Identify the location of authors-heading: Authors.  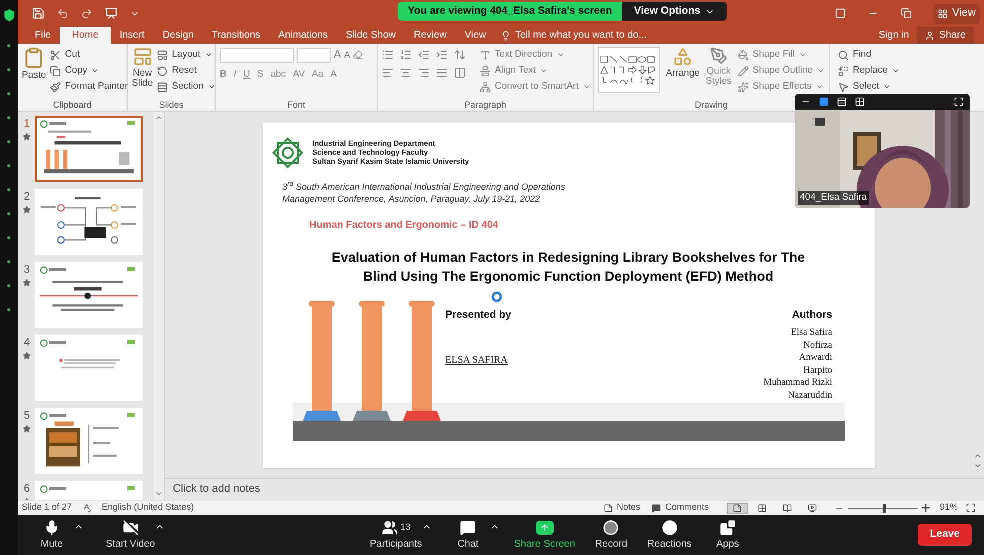
(812, 315).